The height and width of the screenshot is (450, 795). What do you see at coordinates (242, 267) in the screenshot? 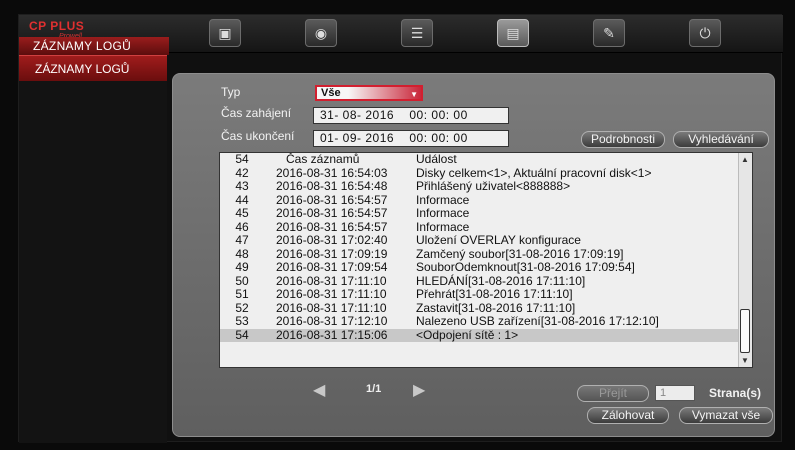
I see `row-num: 49` at bounding box center [242, 267].